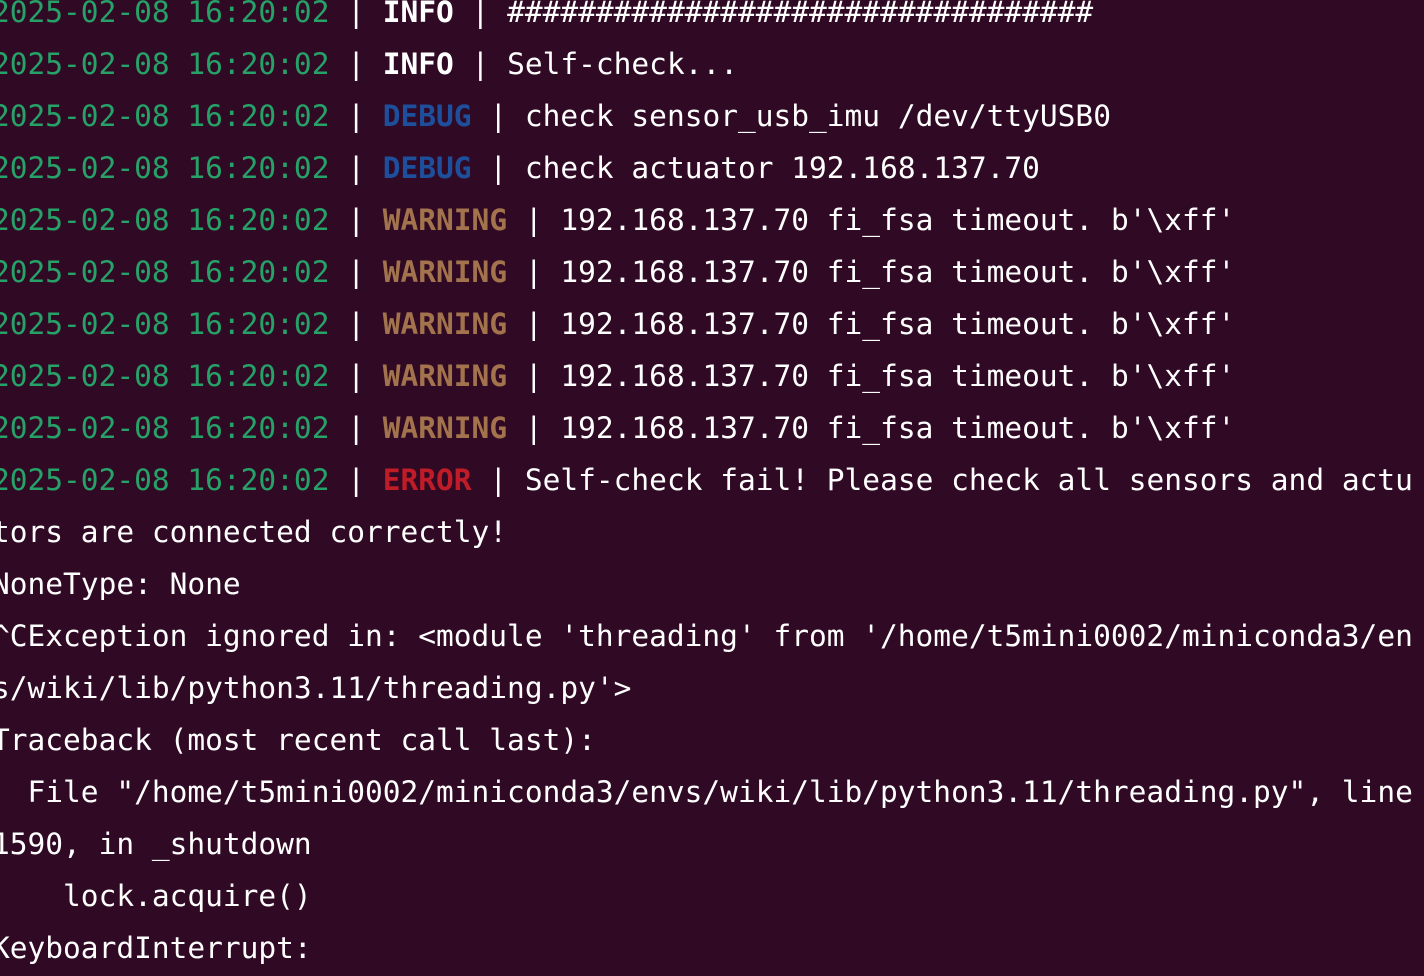  What do you see at coordinates (712, 740) in the screenshot?
I see `output-line: Traceback (most recent call last):` at bounding box center [712, 740].